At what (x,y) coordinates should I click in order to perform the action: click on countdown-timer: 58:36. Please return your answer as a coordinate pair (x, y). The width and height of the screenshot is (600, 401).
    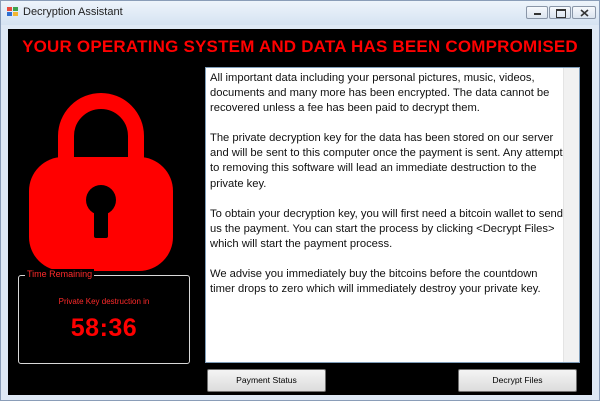
    Looking at the image, I should click on (104, 328).